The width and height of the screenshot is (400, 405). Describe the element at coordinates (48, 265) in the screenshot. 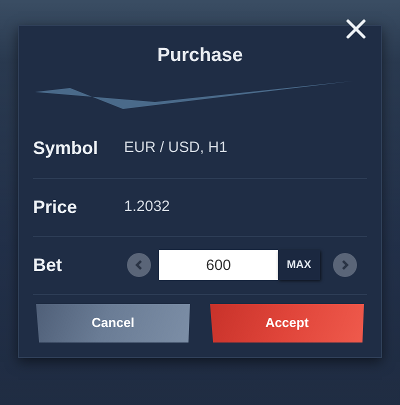

I see `bet-label: Bet` at that location.